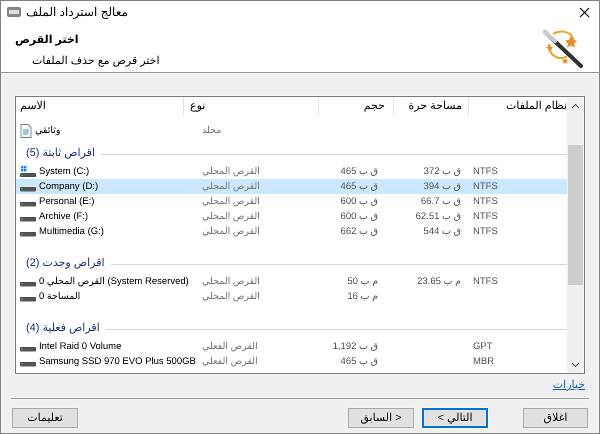 Image resolution: width=600 pixels, height=434 pixels. What do you see at coordinates (374, 106) in the screenshot?
I see `column-header: حجم` at bounding box center [374, 106].